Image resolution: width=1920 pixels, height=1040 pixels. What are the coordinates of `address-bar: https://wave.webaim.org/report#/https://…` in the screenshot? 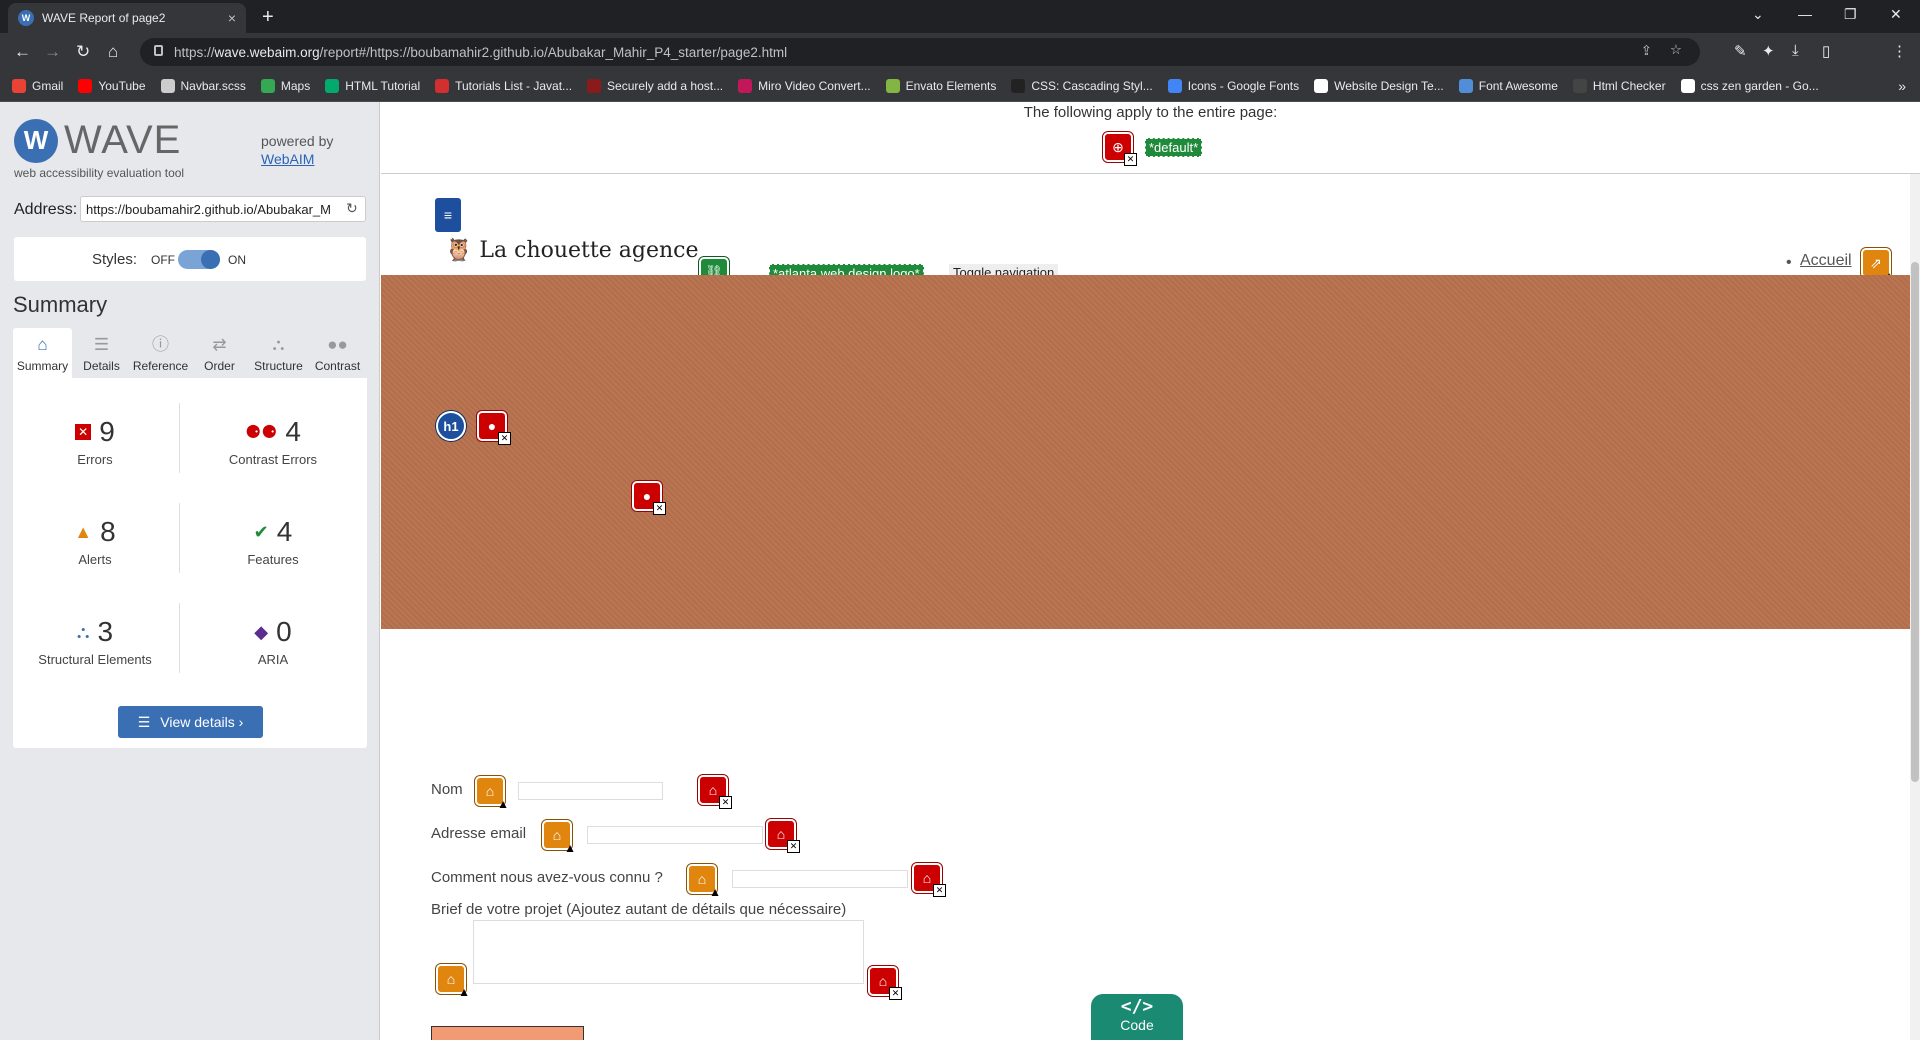 It's located at (920, 52).